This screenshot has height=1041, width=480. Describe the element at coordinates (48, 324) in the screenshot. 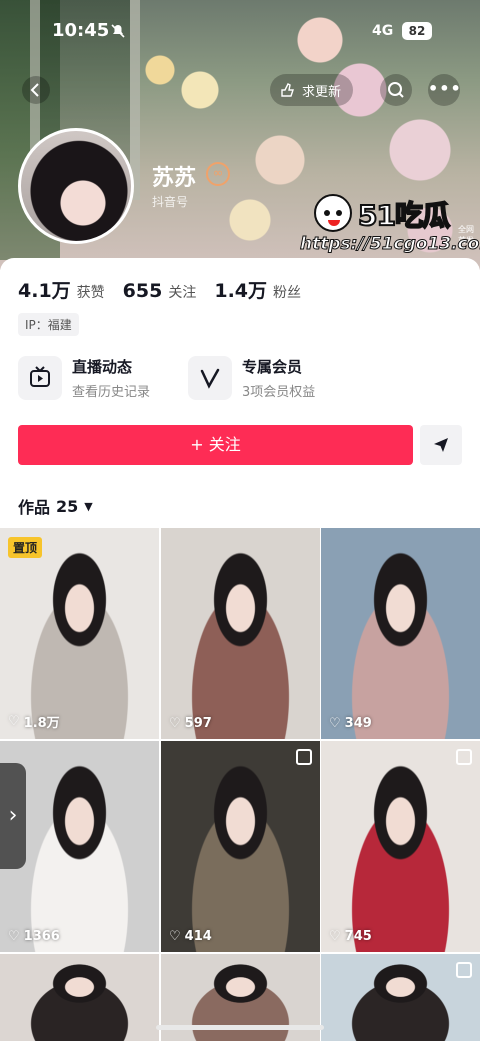

I see `ip-location-tag: IP：福建` at that location.